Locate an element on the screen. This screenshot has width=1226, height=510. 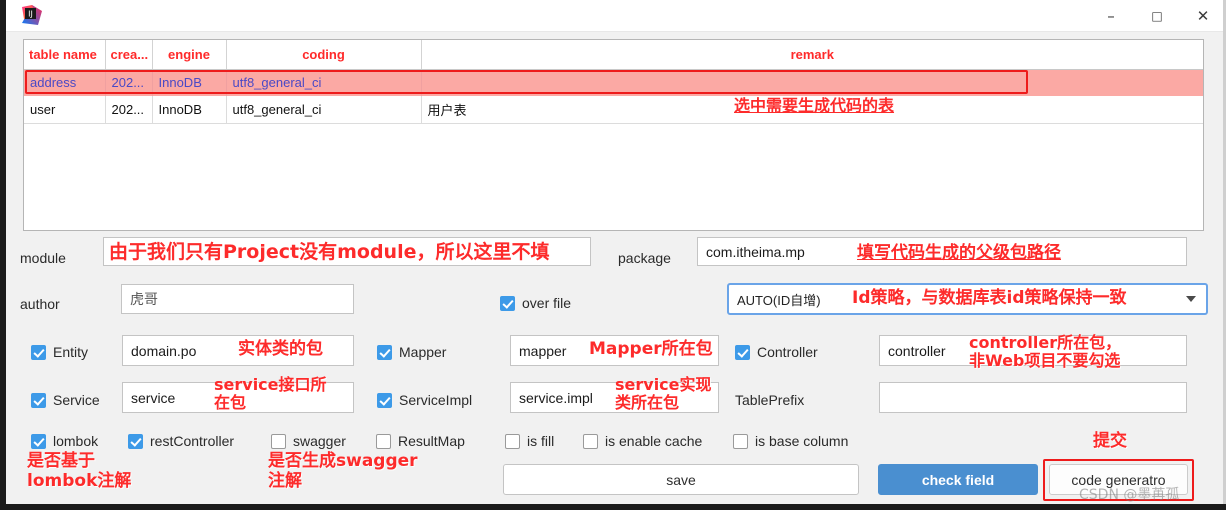
serviceimpl-checkbox: ServiceImpl is located at coordinates (424, 400).